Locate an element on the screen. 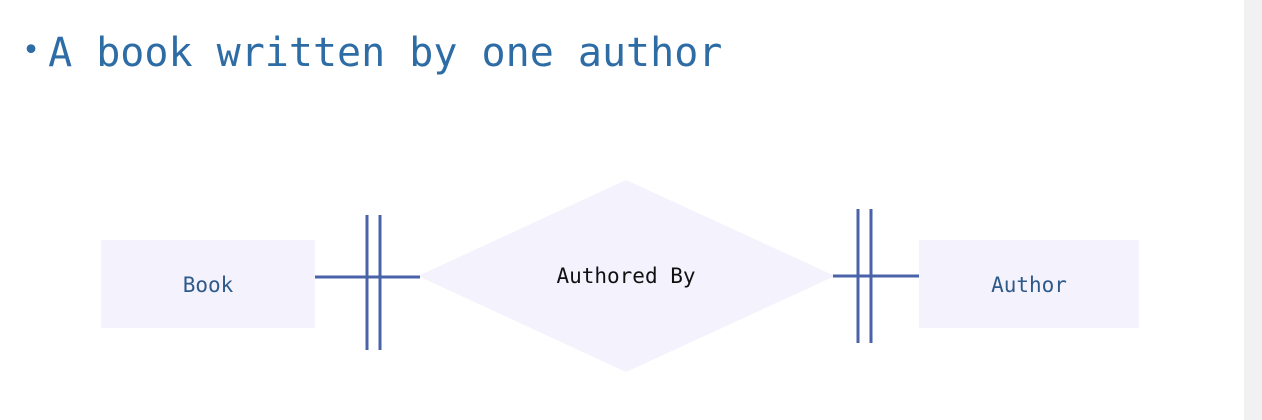 This screenshot has width=1262, height=420. entity-book-label: Book is located at coordinates (208, 285).